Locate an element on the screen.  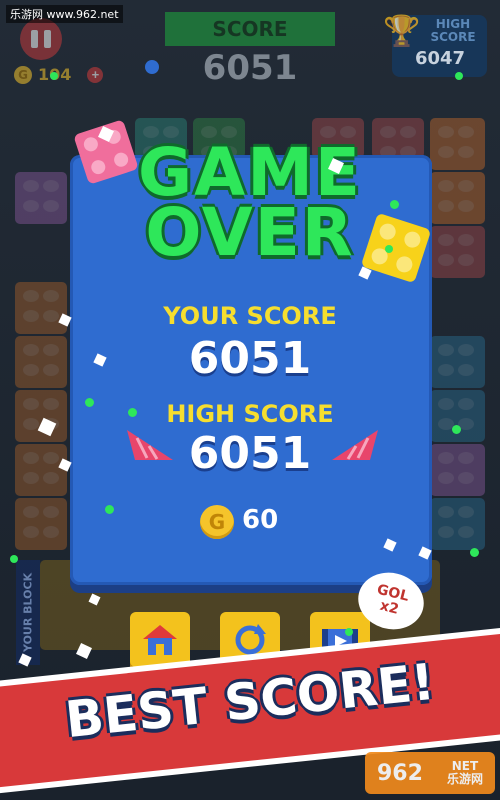
watermark-logo: 962 NET 乐游网 is located at coordinates (430, 773).